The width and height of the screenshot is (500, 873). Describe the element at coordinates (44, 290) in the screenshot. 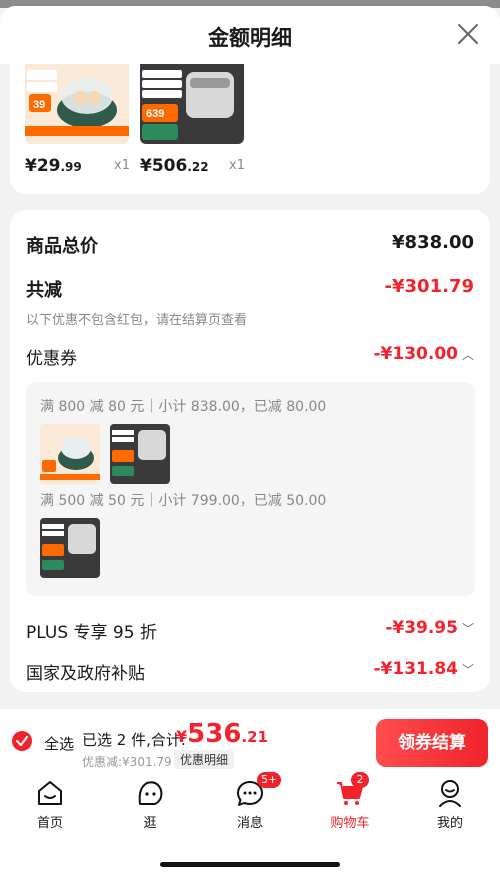

I see `total-reduction-label: 共减` at that location.